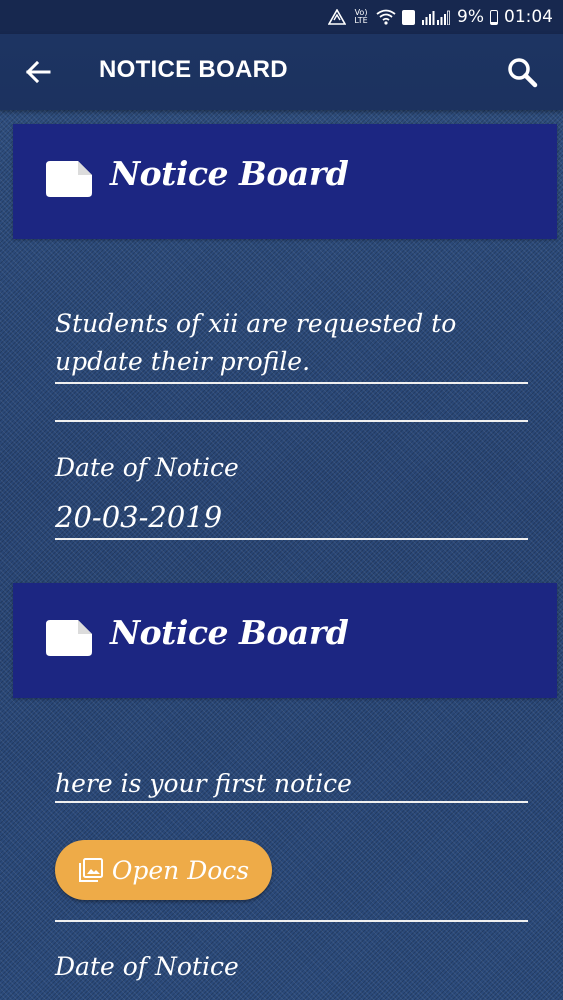 This screenshot has width=563, height=1000. I want to click on volte-indicator: Vo) LTE, so click(361, 16).